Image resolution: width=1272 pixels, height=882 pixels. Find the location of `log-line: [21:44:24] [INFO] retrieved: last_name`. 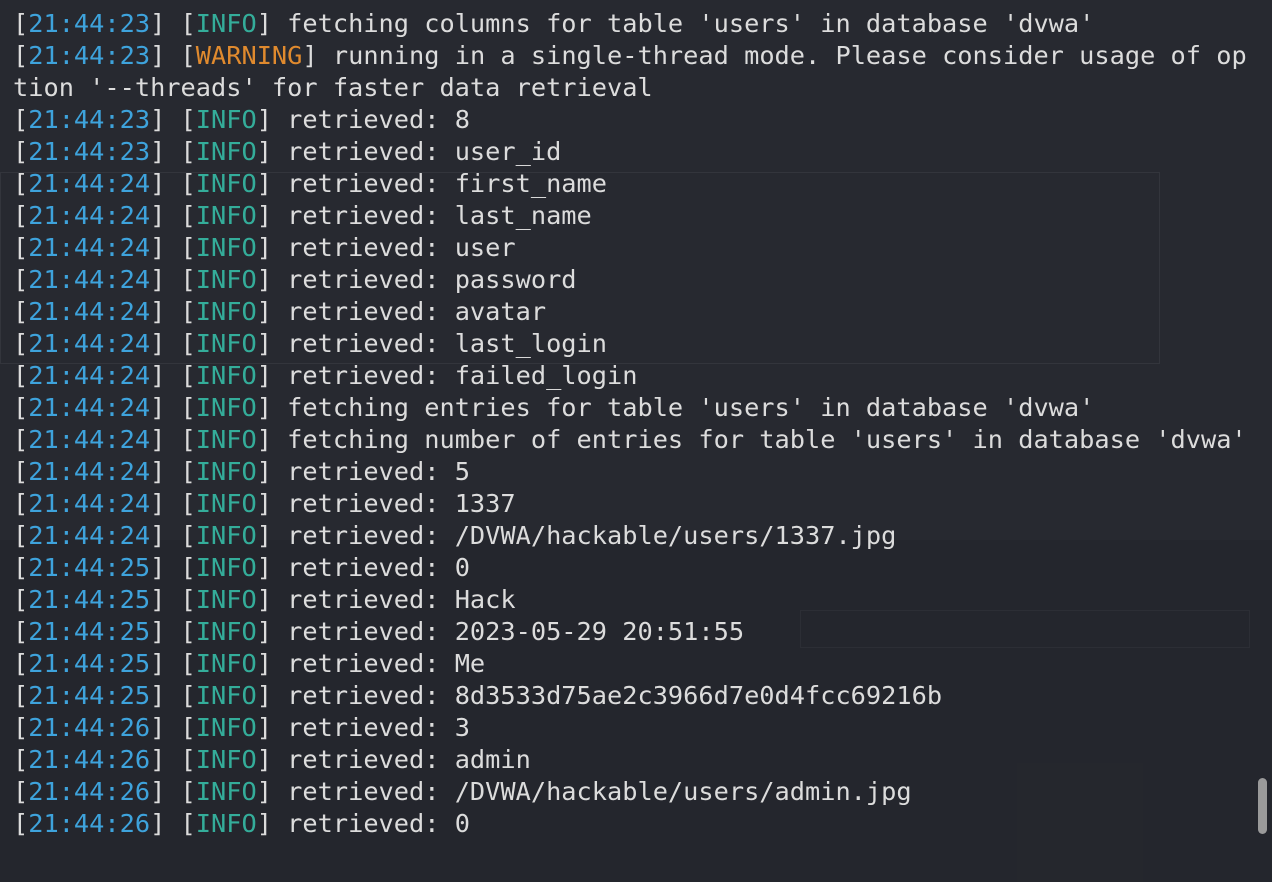

log-line: [21:44:24] [INFO] retrieved: last_name is located at coordinates (631, 216).